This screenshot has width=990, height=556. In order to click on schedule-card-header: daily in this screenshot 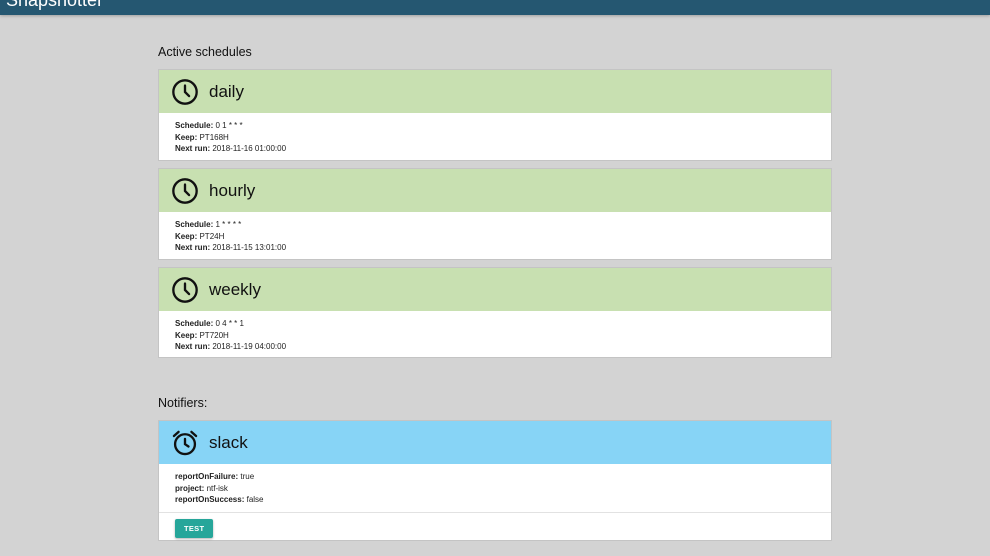, I will do `click(495, 91)`.